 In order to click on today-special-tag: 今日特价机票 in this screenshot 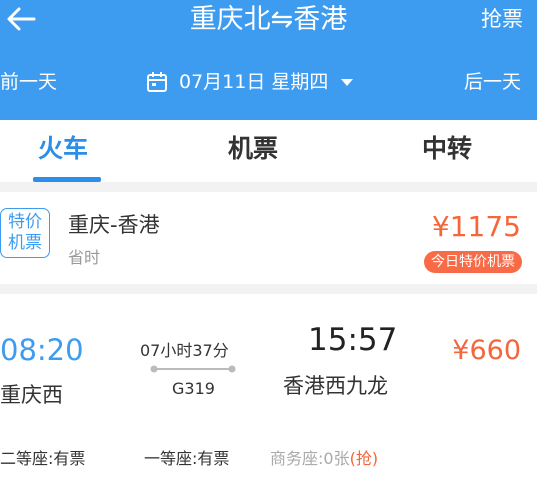, I will do `click(473, 262)`.